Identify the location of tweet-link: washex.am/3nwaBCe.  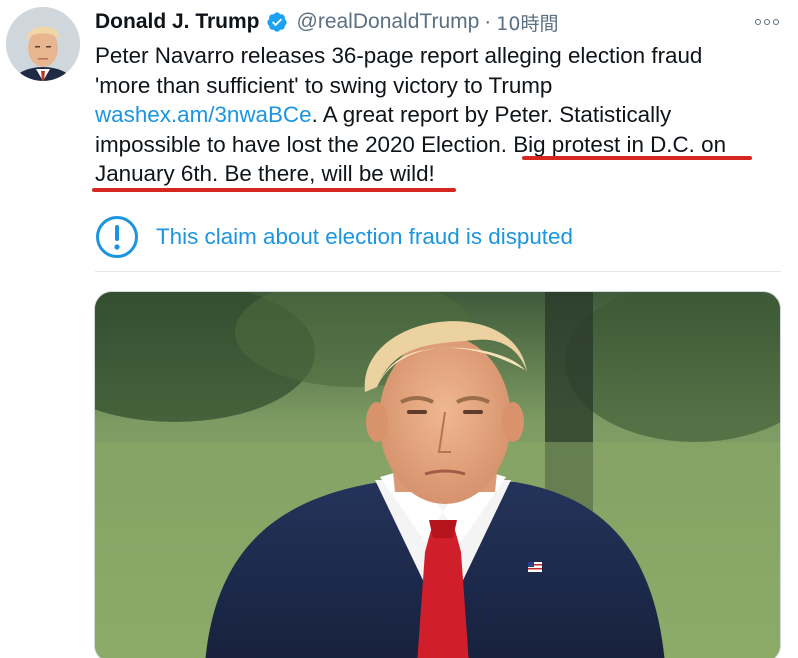
(203, 114).